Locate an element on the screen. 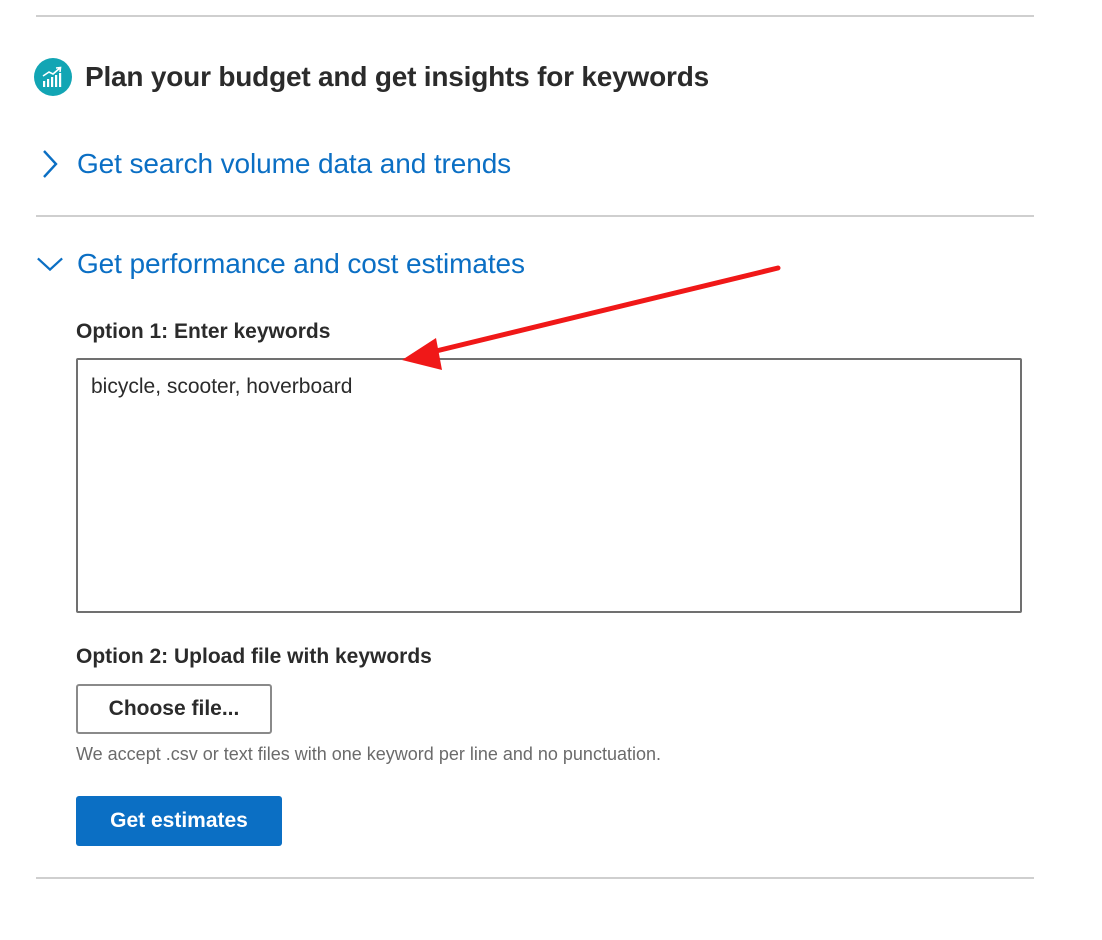  option1-label: Option 1: Enter keywords is located at coordinates (203, 331).